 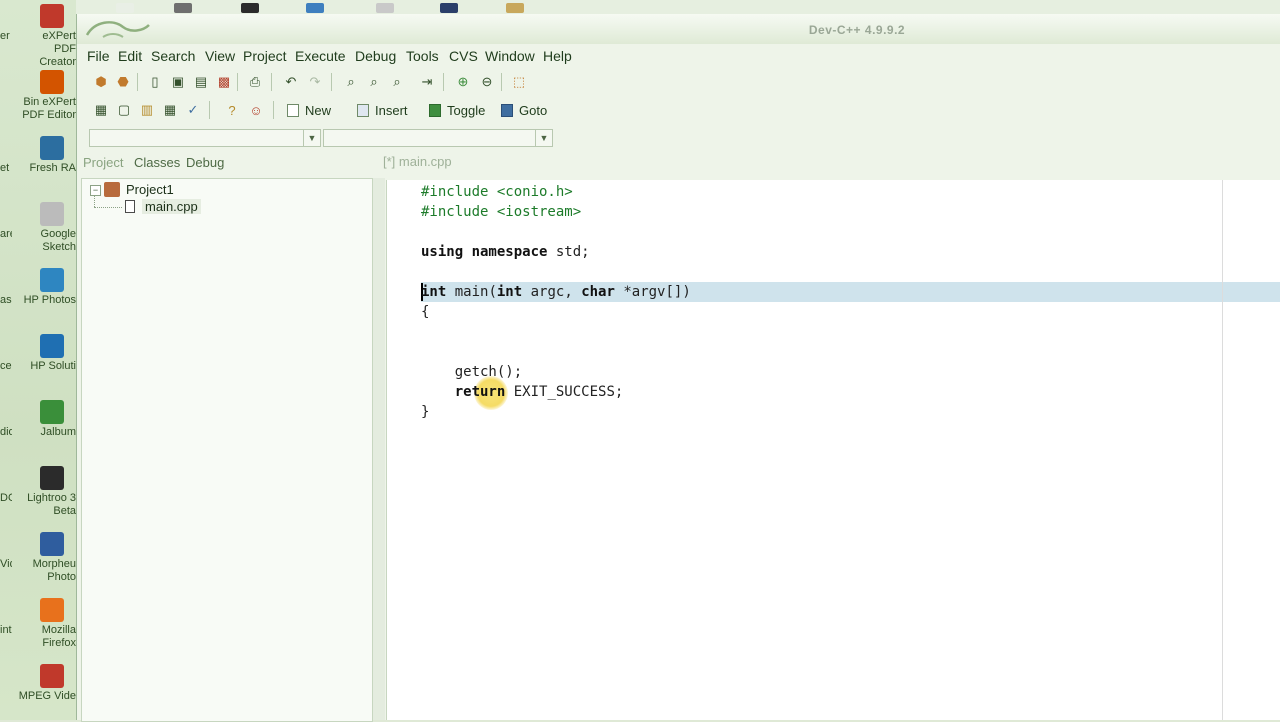 What do you see at coordinates (382, 110) in the screenshot?
I see `insert-button: Insert` at bounding box center [382, 110].